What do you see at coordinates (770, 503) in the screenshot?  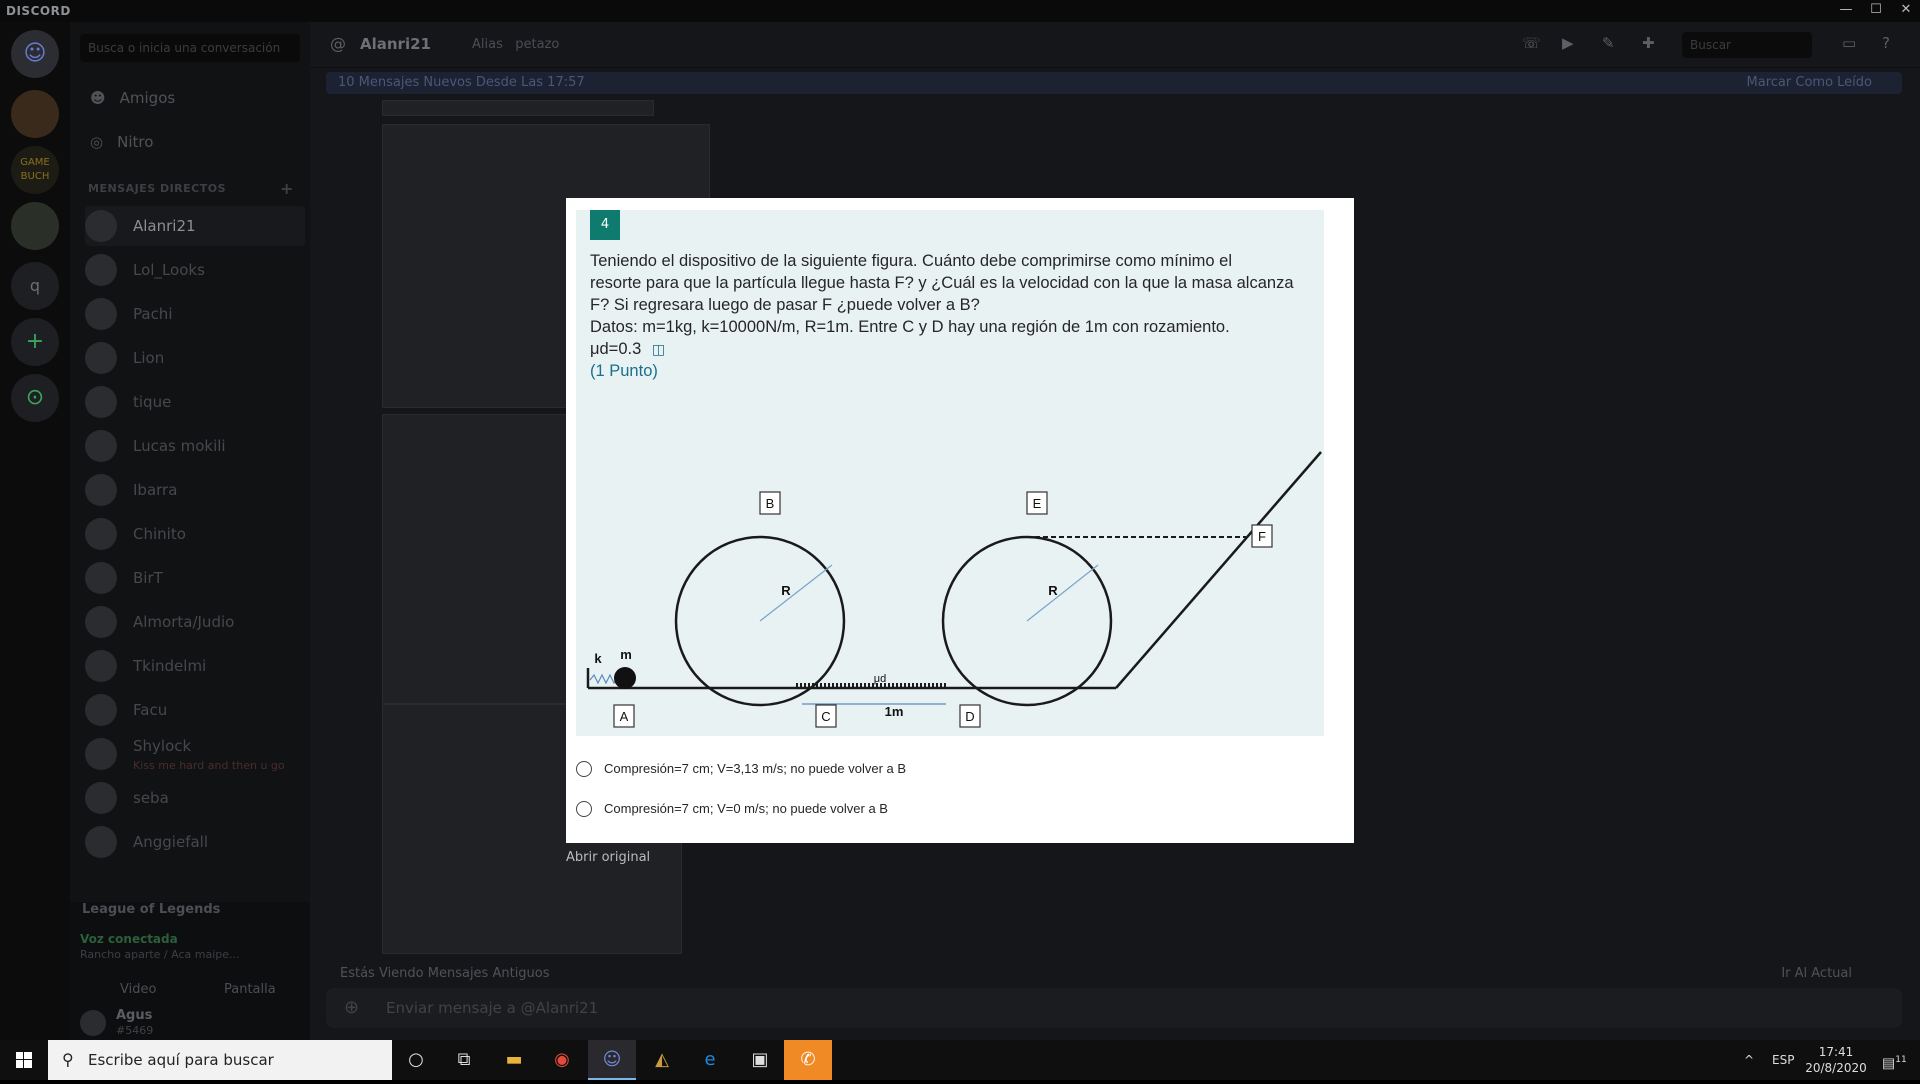 I see `point-label-b: B` at bounding box center [770, 503].